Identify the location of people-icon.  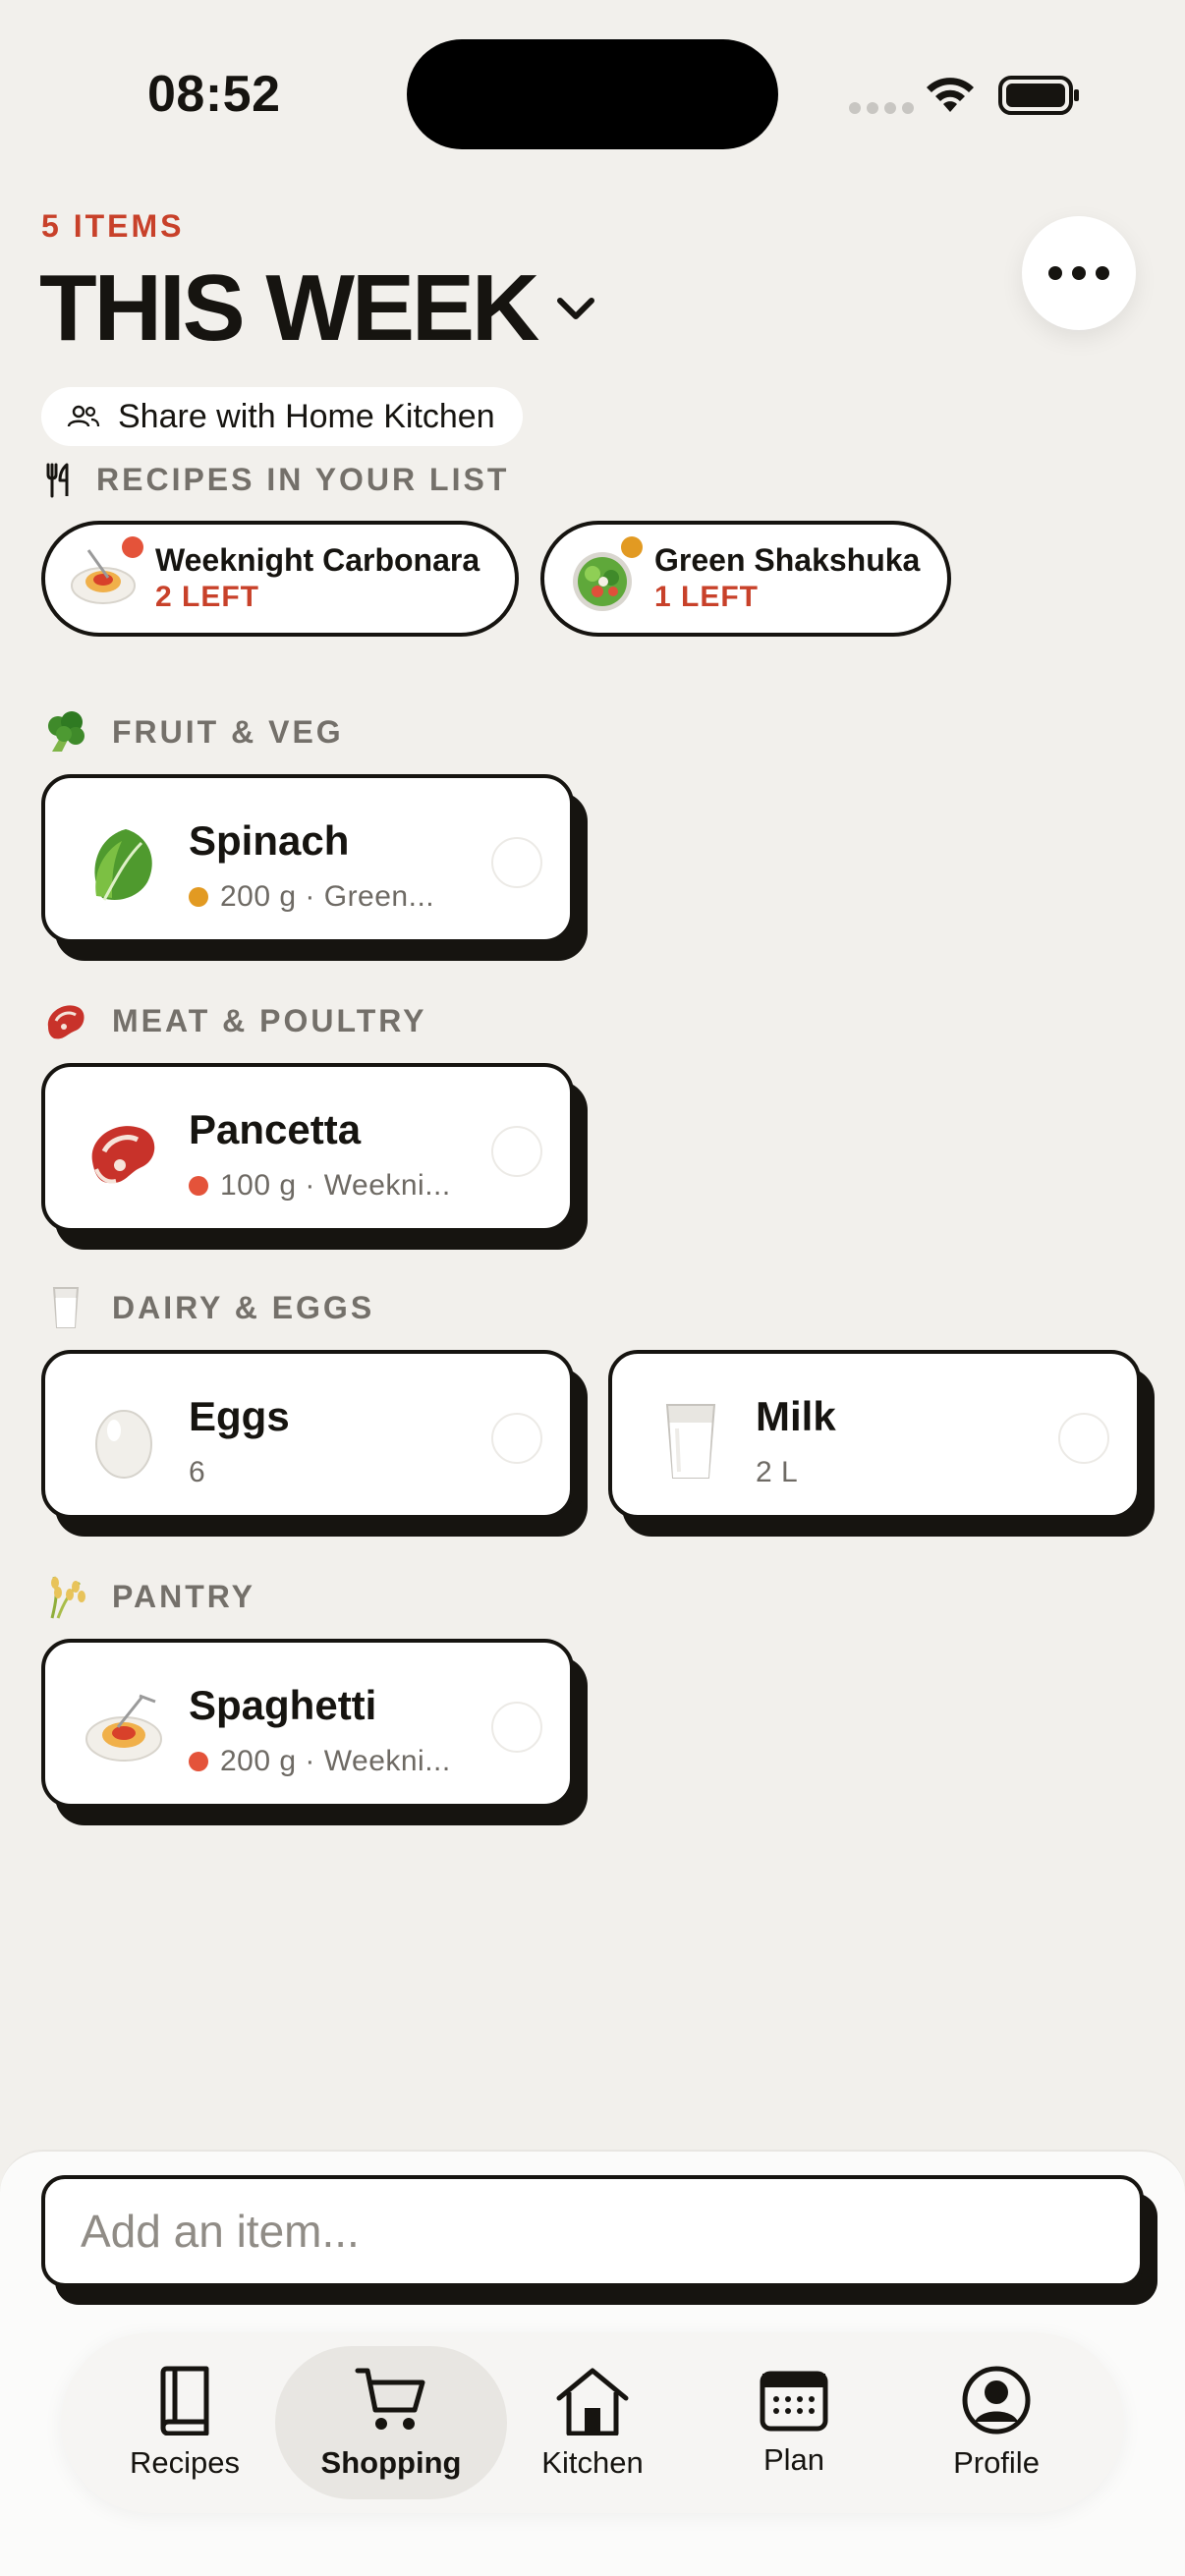
(84, 416).